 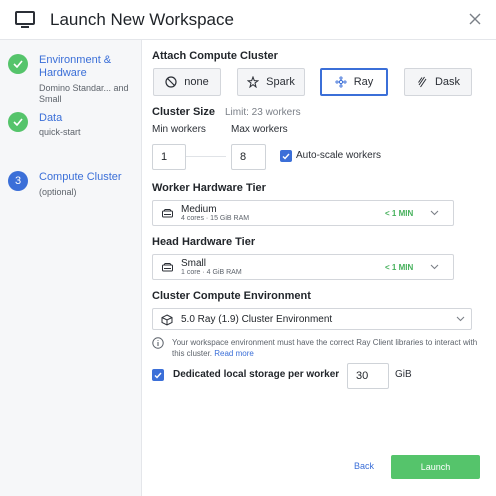 I want to click on local-storage-input: 30, so click(x=368, y=376).